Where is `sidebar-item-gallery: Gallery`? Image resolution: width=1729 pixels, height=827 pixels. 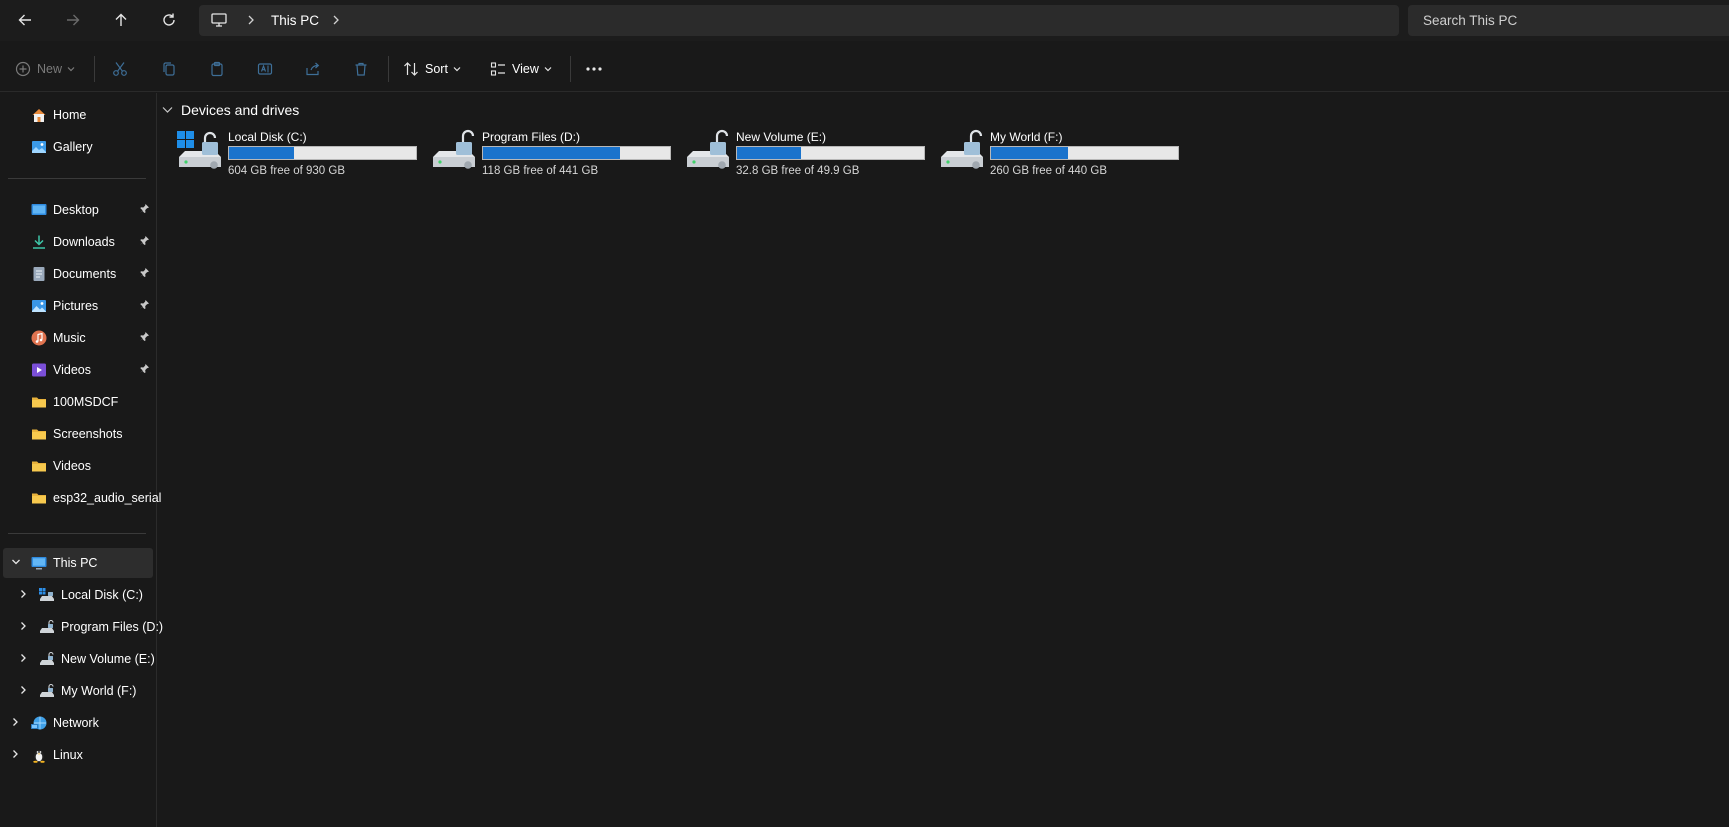 sidebar-item-gallery: Gallery is located at coordinates (76, 147).